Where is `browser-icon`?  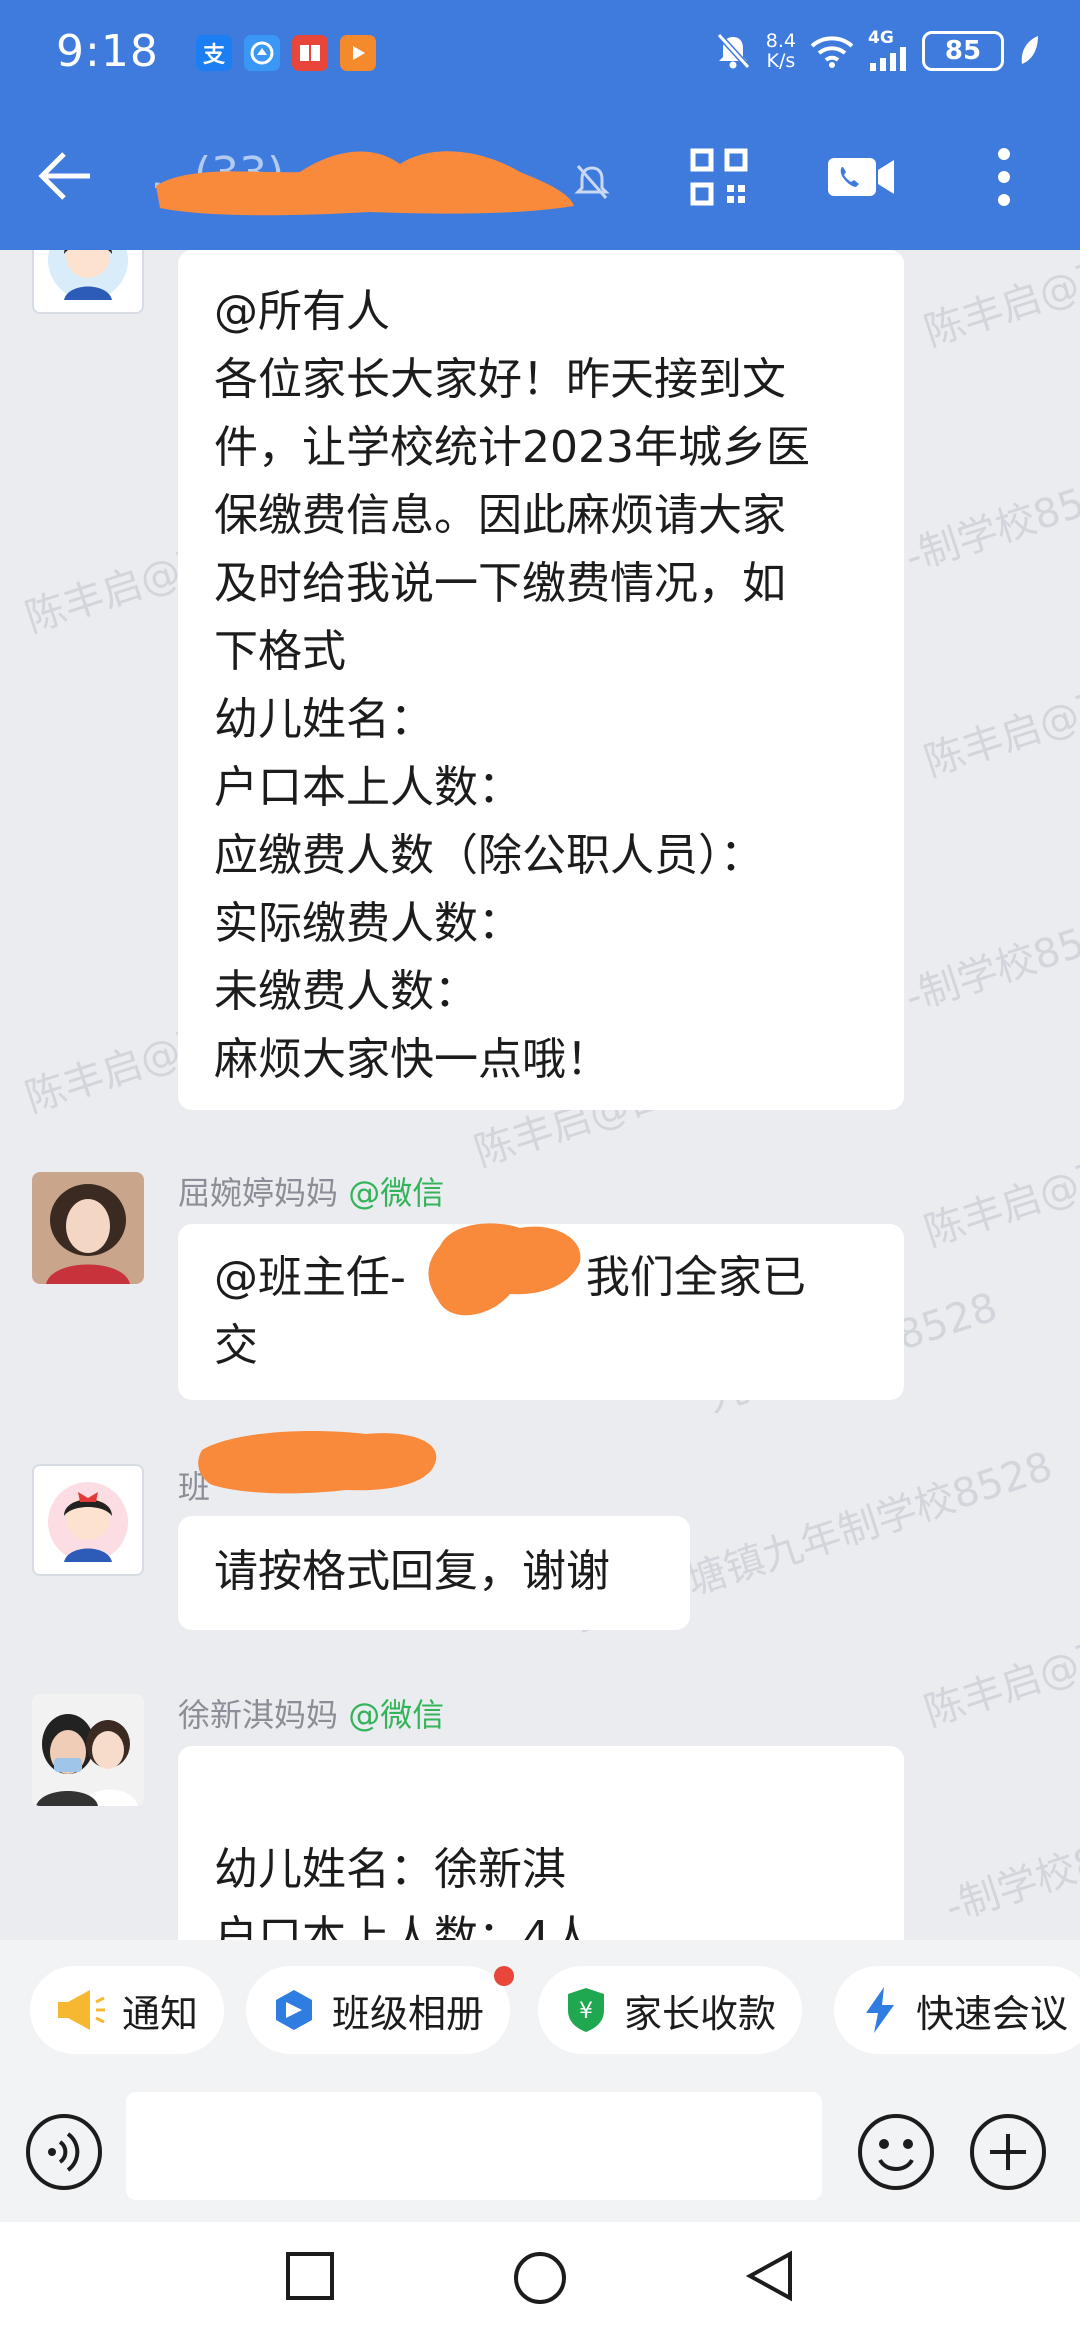
browser-icon is located at coordinates (262, 53).